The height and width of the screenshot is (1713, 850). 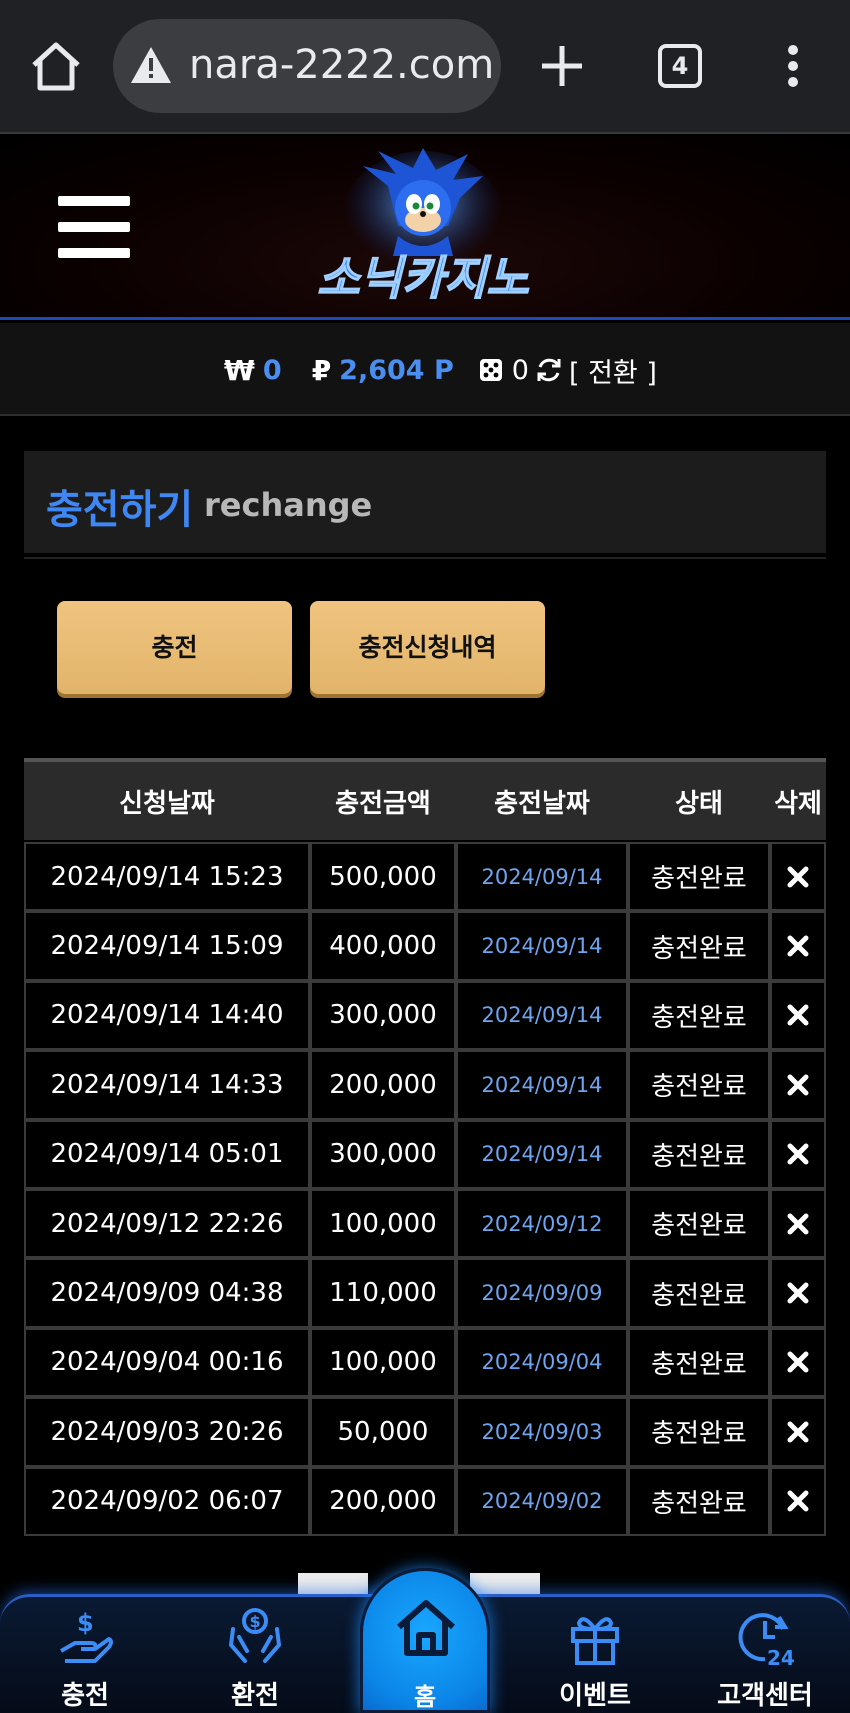 I want to click on charge-history-button: 충전신청내역, so click(x=427, y=647).